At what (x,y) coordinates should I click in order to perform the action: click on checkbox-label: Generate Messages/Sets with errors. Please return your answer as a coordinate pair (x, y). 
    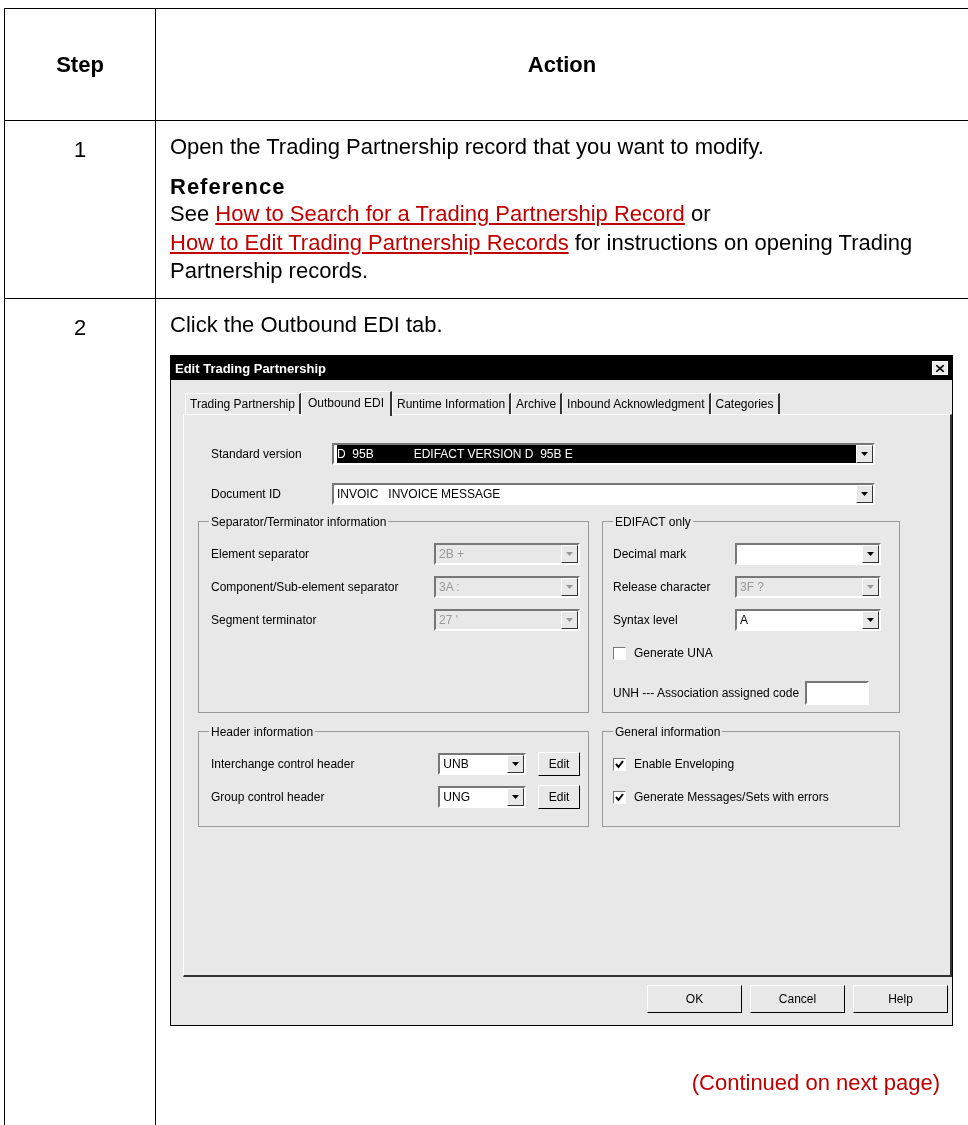
    Looking at the image, I should click on (731, 798).